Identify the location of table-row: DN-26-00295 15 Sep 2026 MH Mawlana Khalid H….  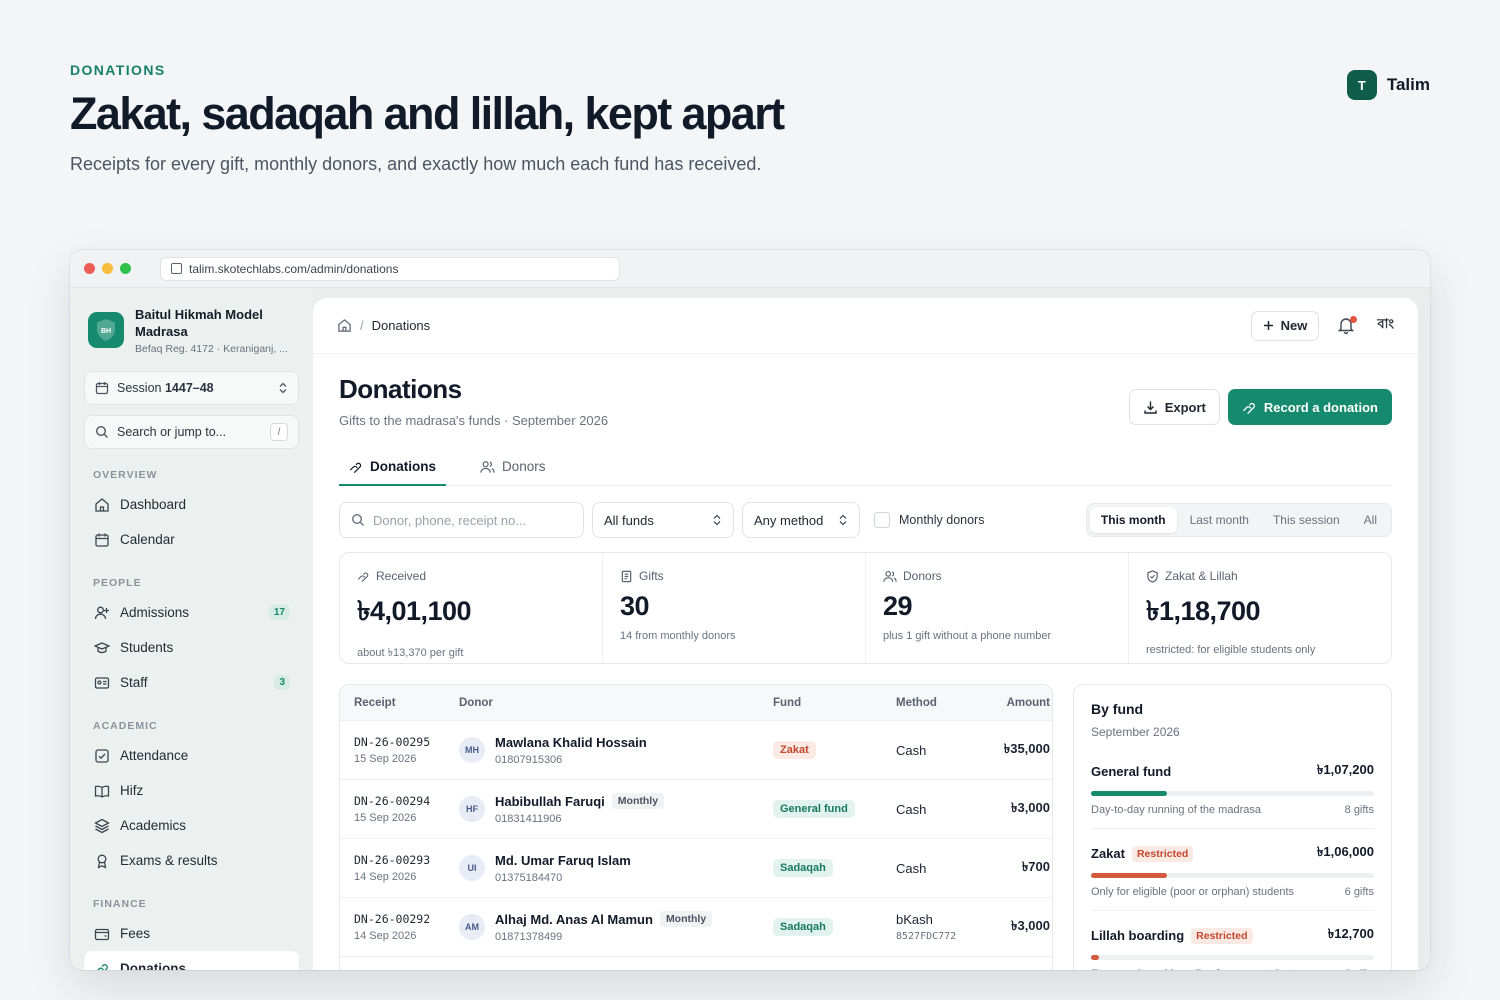
(696, 750).